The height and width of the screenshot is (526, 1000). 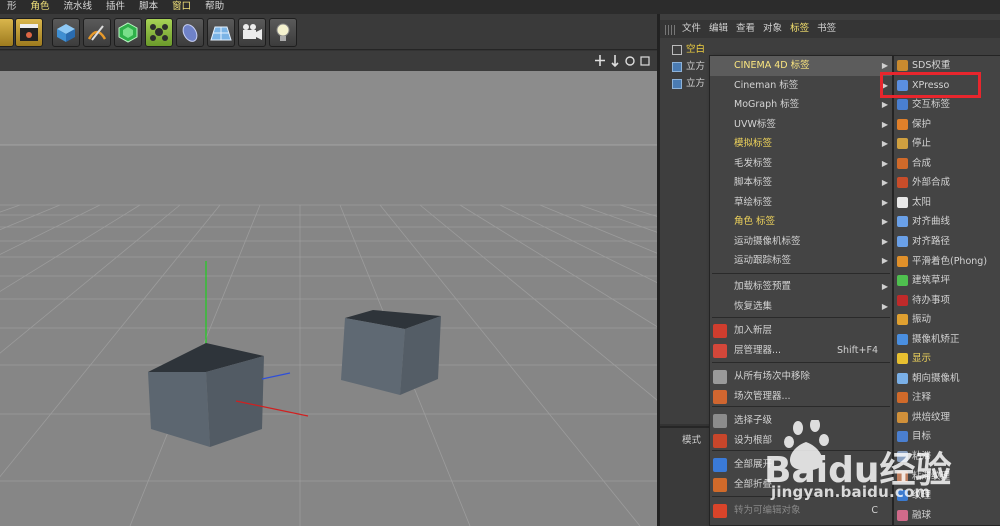 I want to click on remove-from-takes-icon, so click(x=720, y=377).